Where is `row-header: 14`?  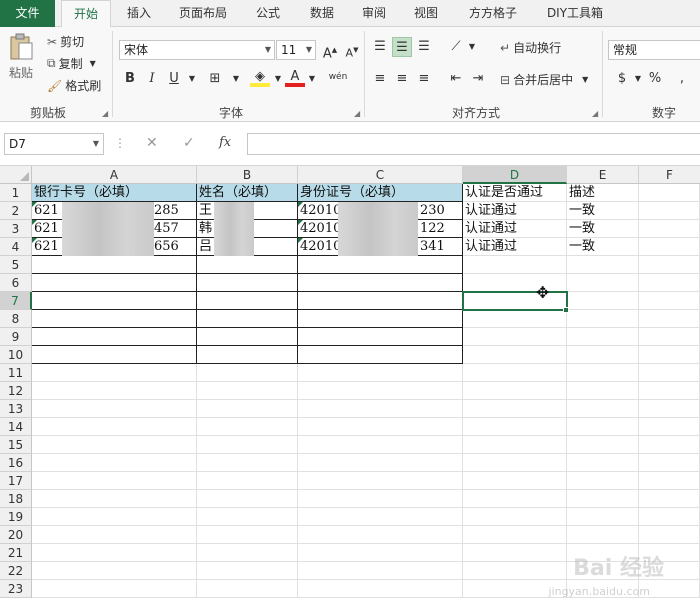
row-header: 14 is located at coordinates (16, 427).